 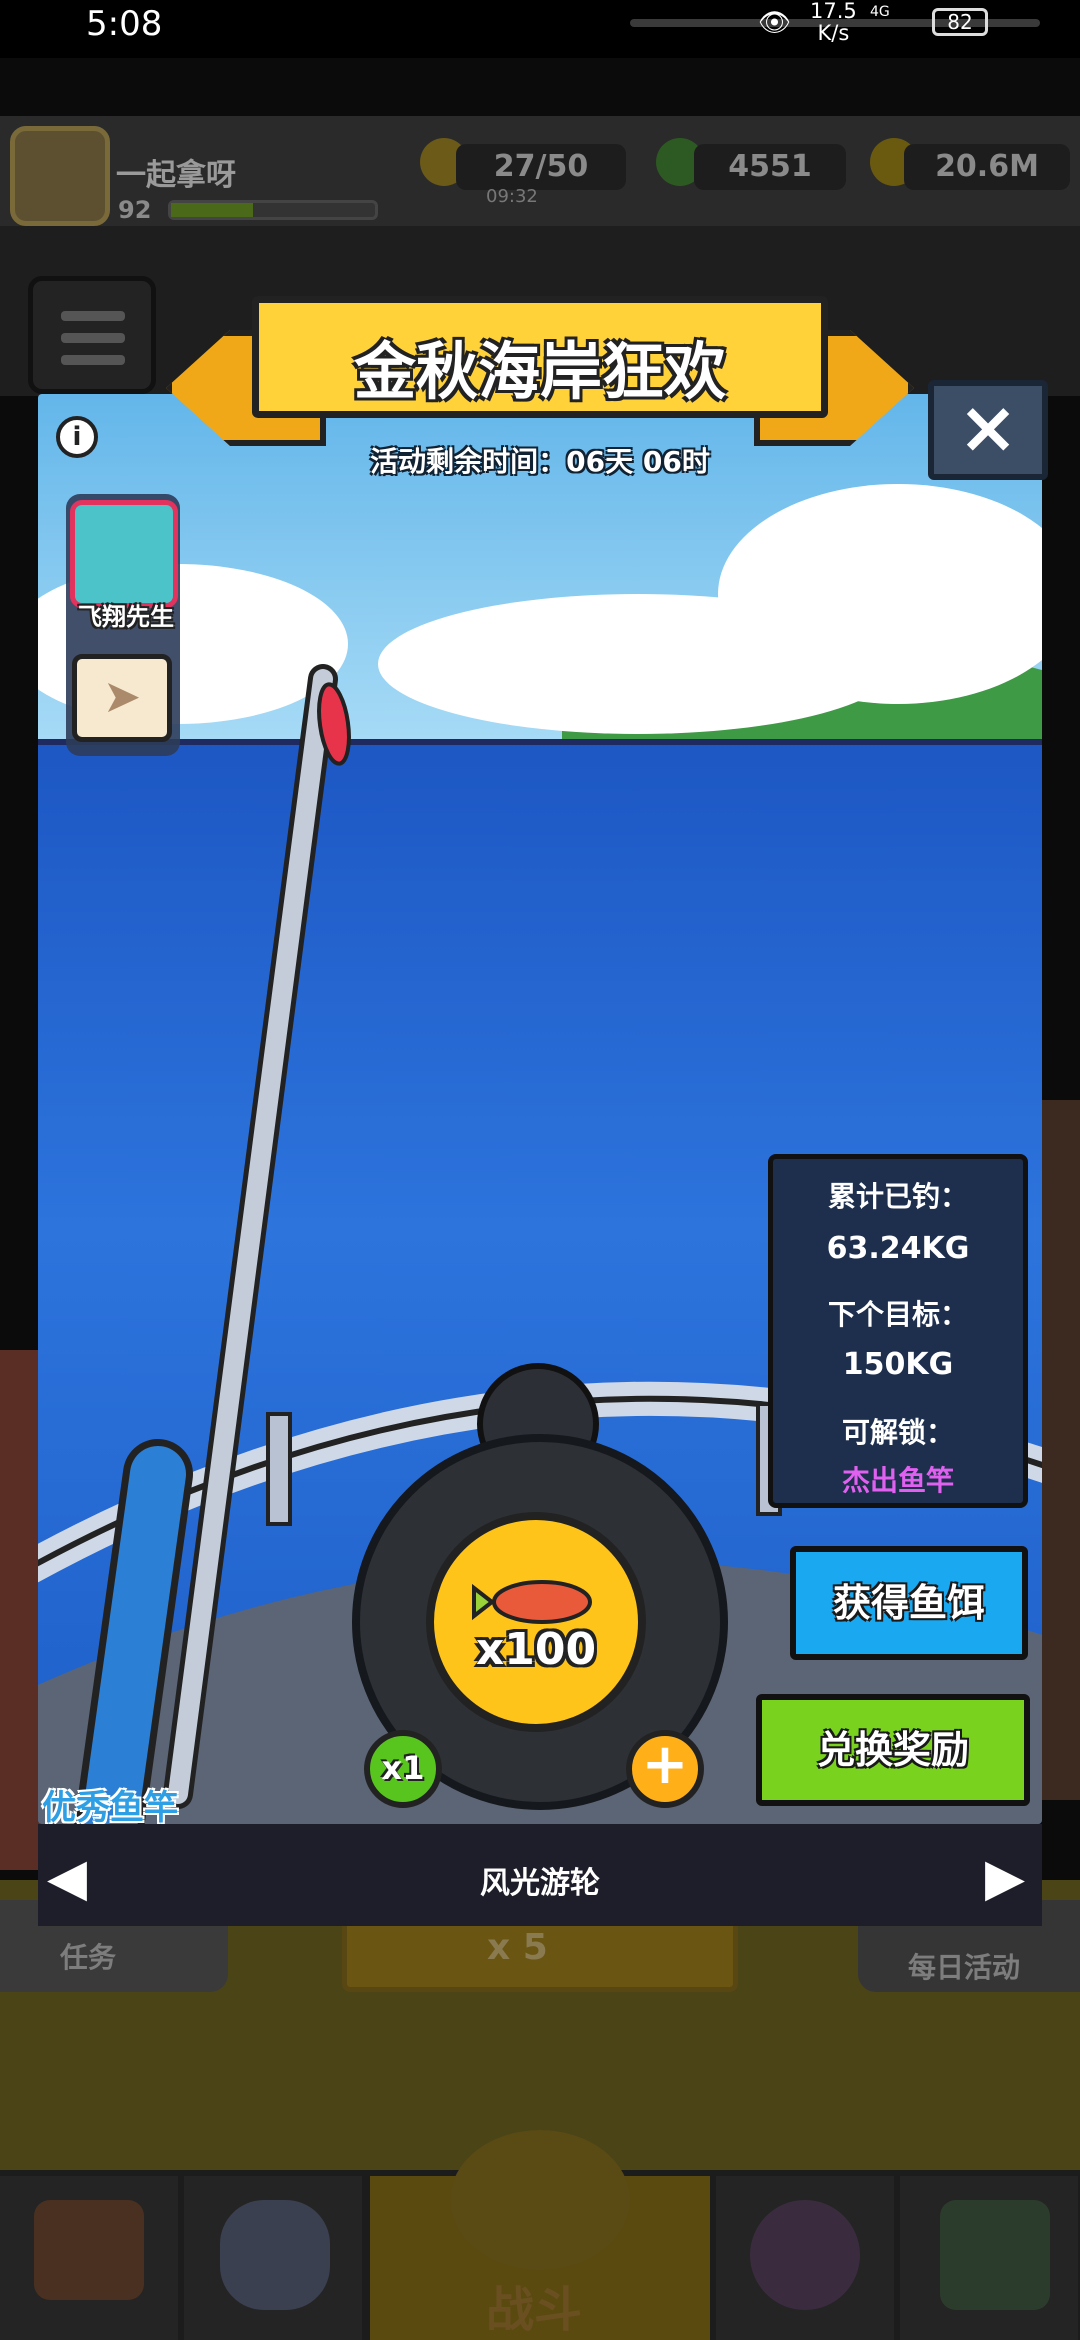 I want to click on bait-count: x100, so click(x=536, y=1649).